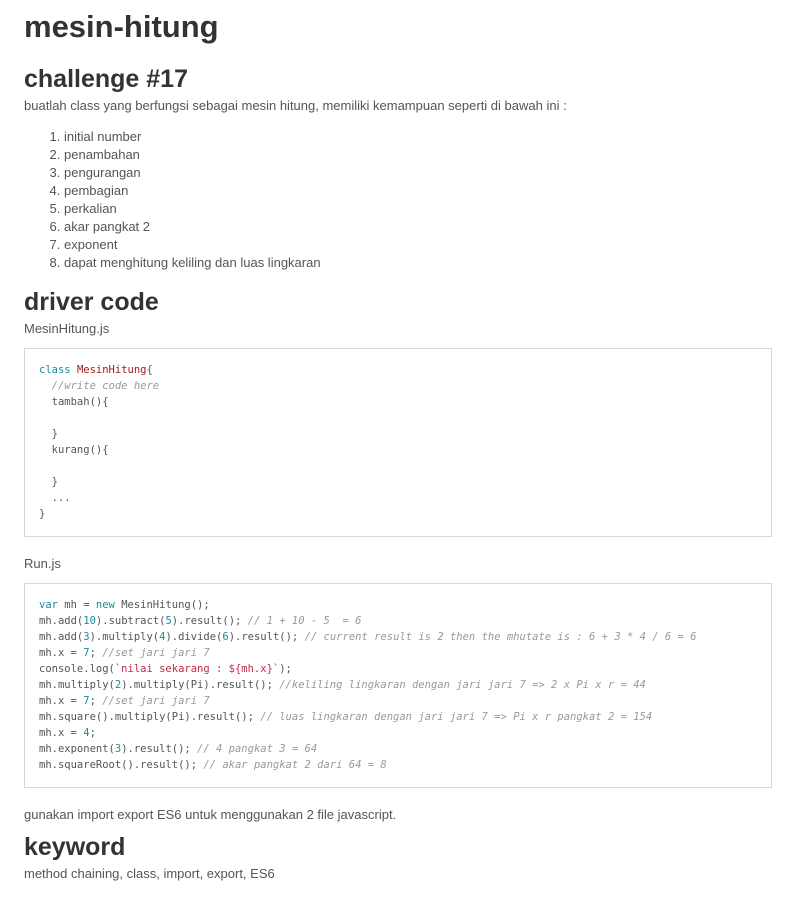 This screenshot has height=902, width=788. I want to click on list-item: akar pangkat 2, so click(418, 227).